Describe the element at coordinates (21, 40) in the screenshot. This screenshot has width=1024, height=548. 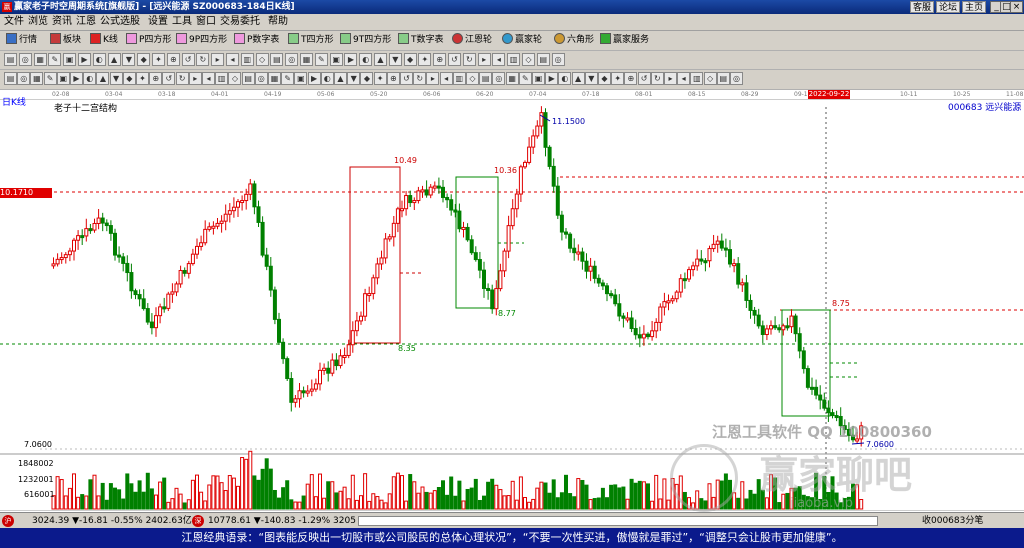
I see `tool-quotes: 行情` at that location.